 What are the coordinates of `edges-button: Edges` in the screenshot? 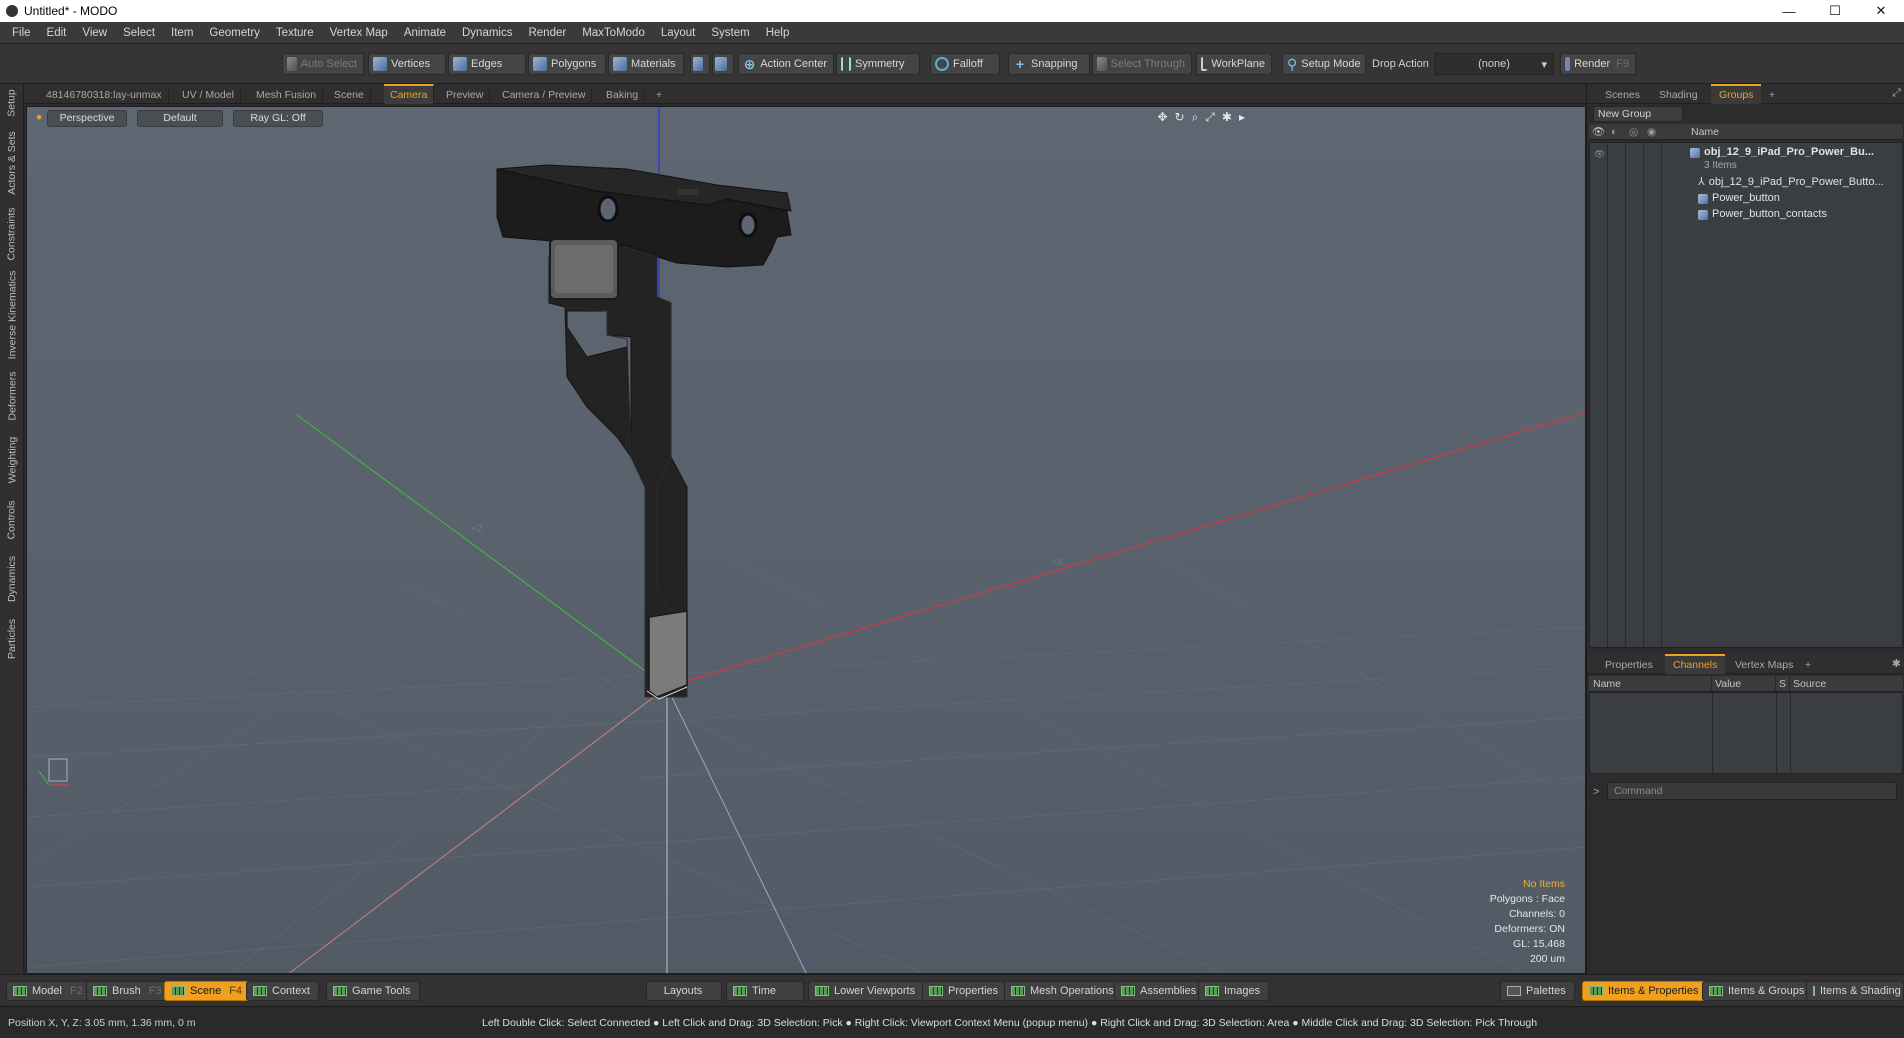 It's located at (487, 64).